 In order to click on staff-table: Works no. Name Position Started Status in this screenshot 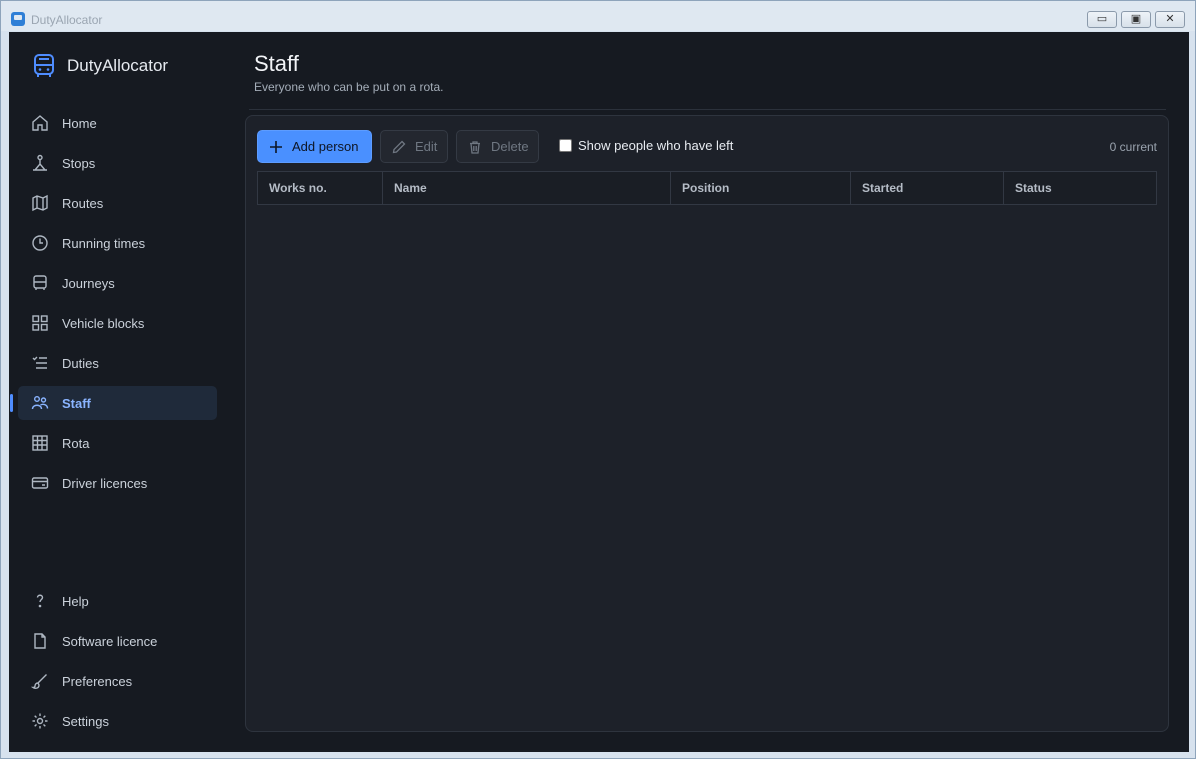, I will do `click(707, 188)`.